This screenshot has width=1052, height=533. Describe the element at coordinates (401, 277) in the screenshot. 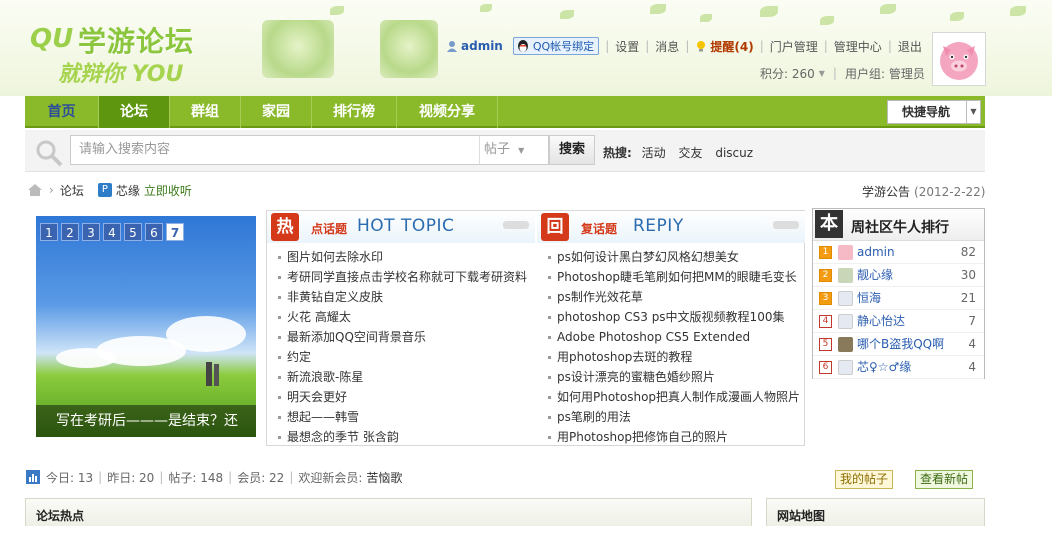

I see `list-item: 考研同学直接点击学校名称就可下载考研资料` at that location.